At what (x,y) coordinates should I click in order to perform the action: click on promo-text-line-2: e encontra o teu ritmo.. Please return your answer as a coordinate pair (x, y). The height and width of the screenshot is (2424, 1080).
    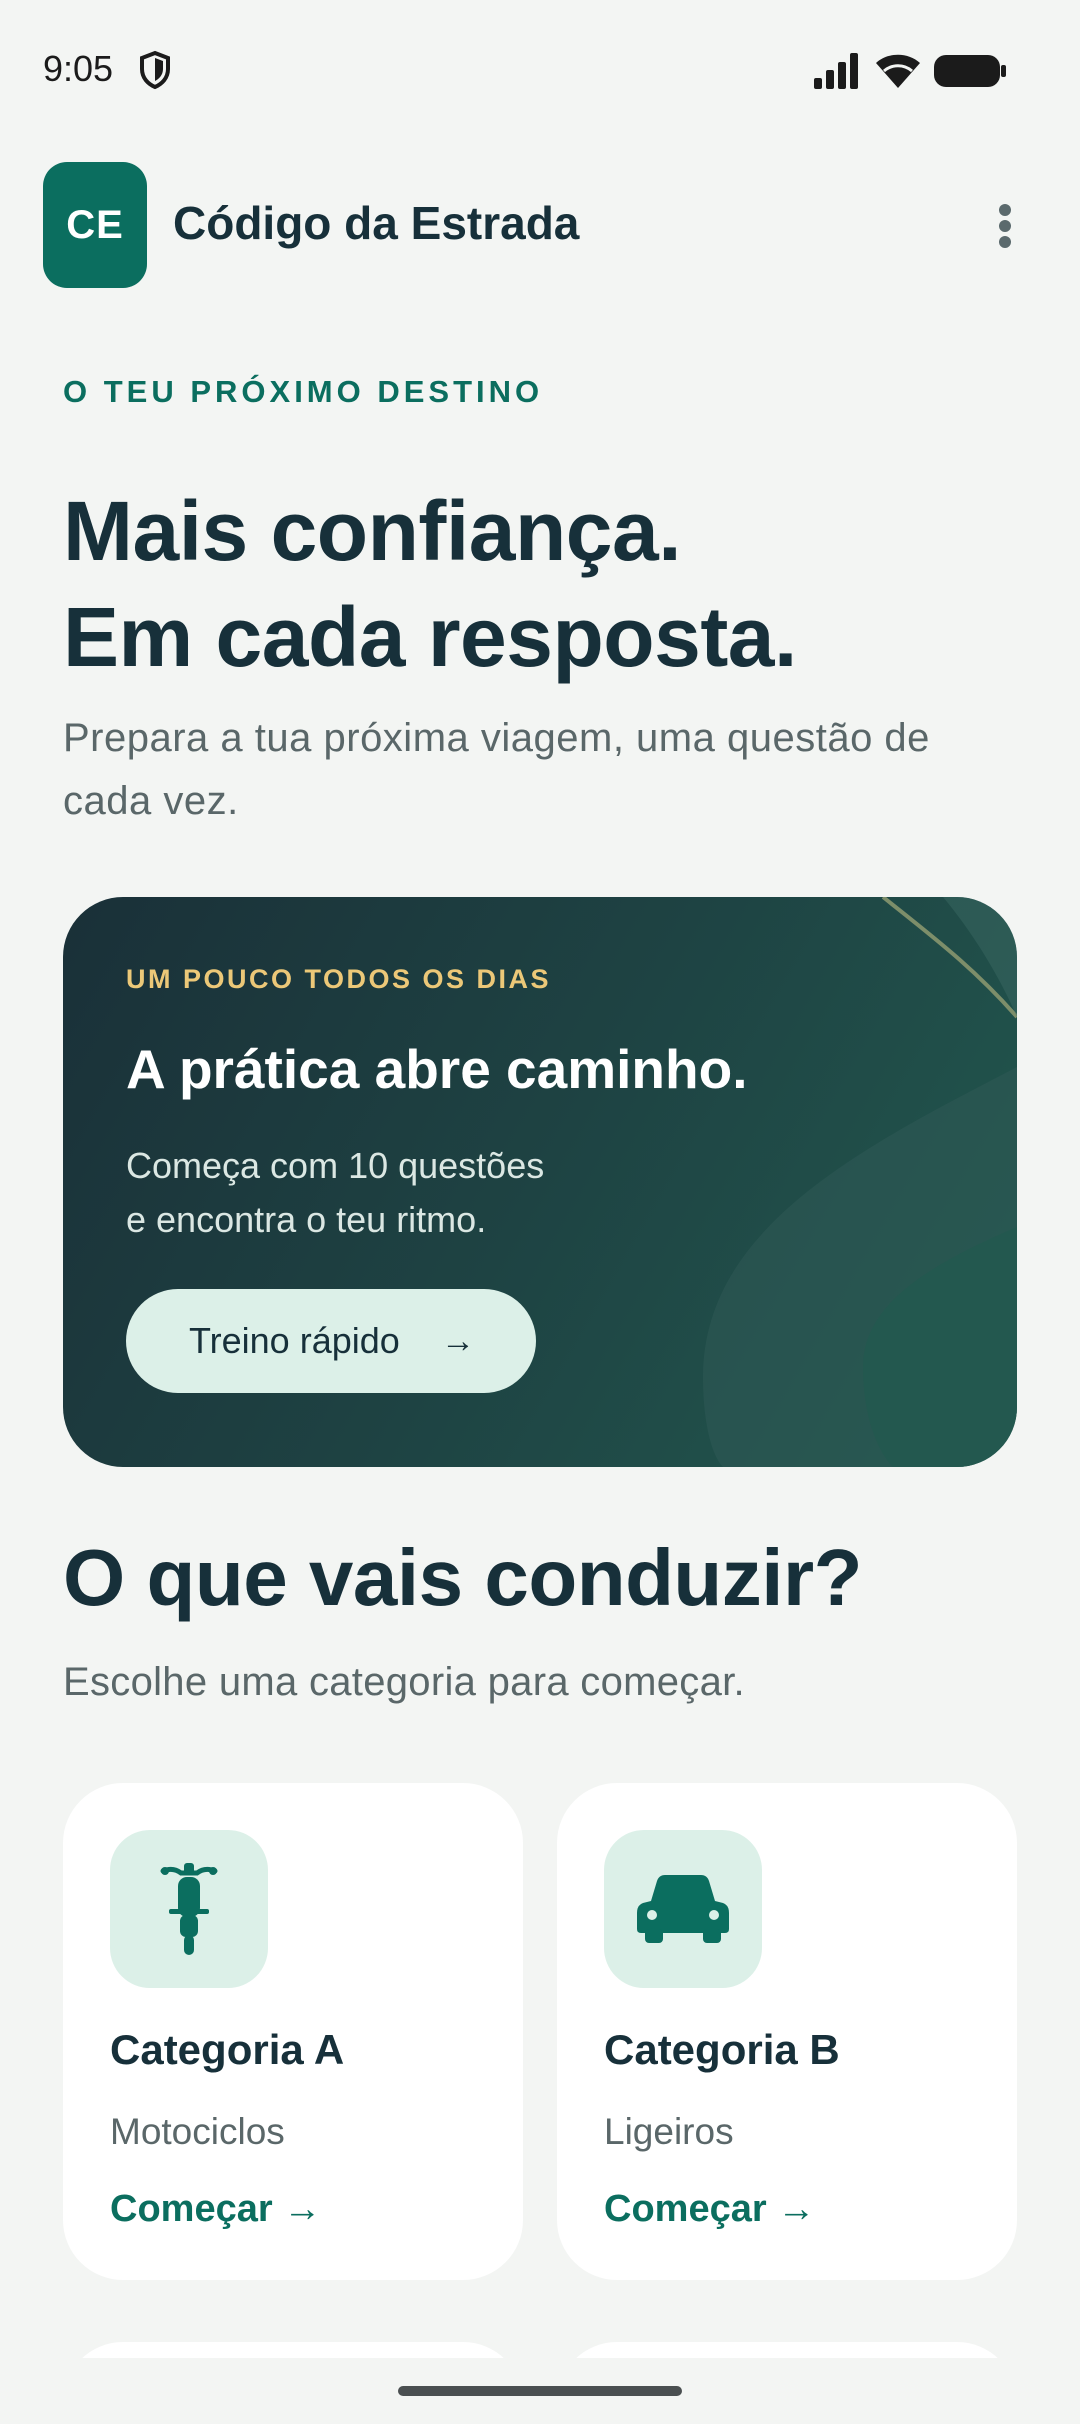
    Looking at the image, I should click on (306, 1219).